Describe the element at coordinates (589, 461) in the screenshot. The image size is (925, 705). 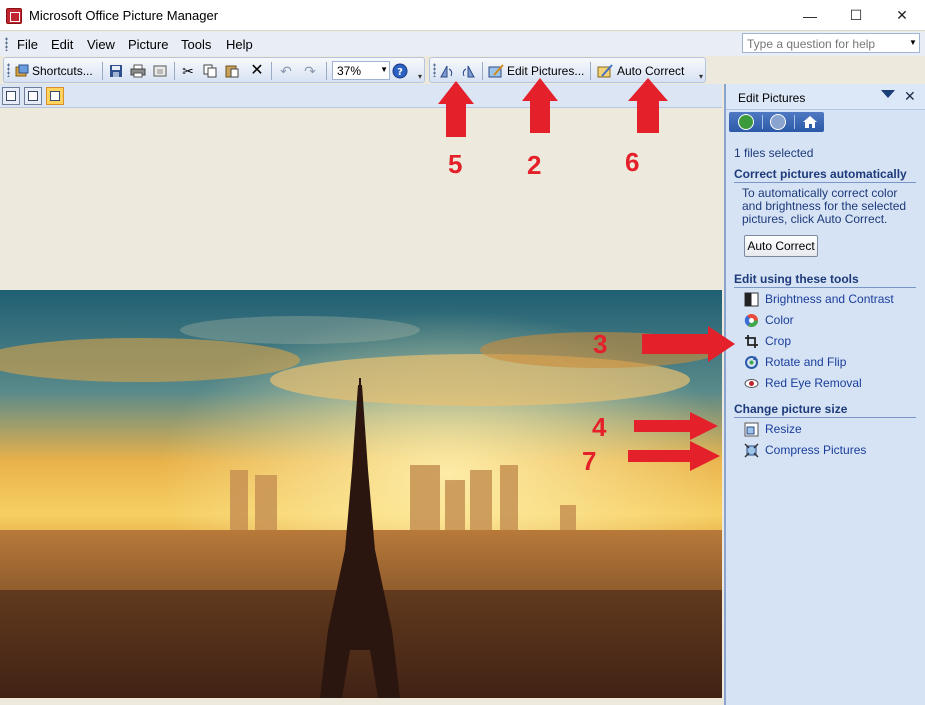
I see `annotation-7: 7` at that location.